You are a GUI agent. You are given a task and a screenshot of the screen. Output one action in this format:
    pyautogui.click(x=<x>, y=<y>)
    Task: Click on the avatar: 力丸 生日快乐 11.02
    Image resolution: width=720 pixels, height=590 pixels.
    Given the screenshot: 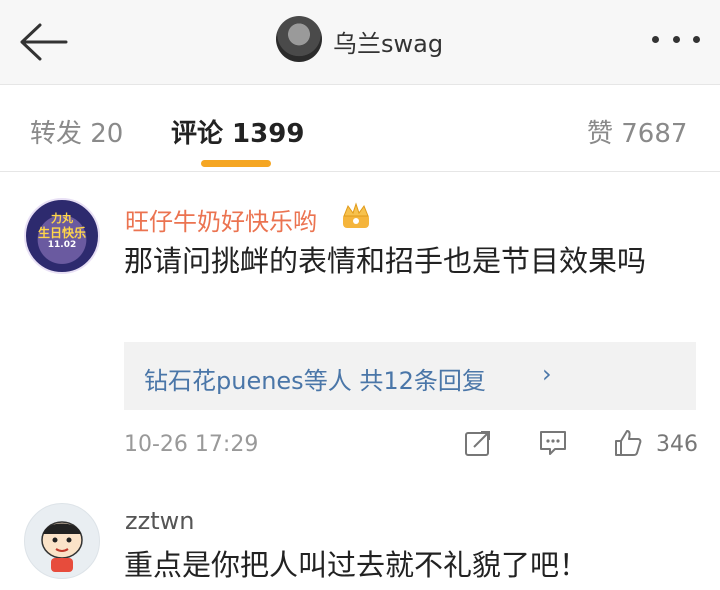 What is the action you would take?
    pyautogui.click(x=62, y=236)
    